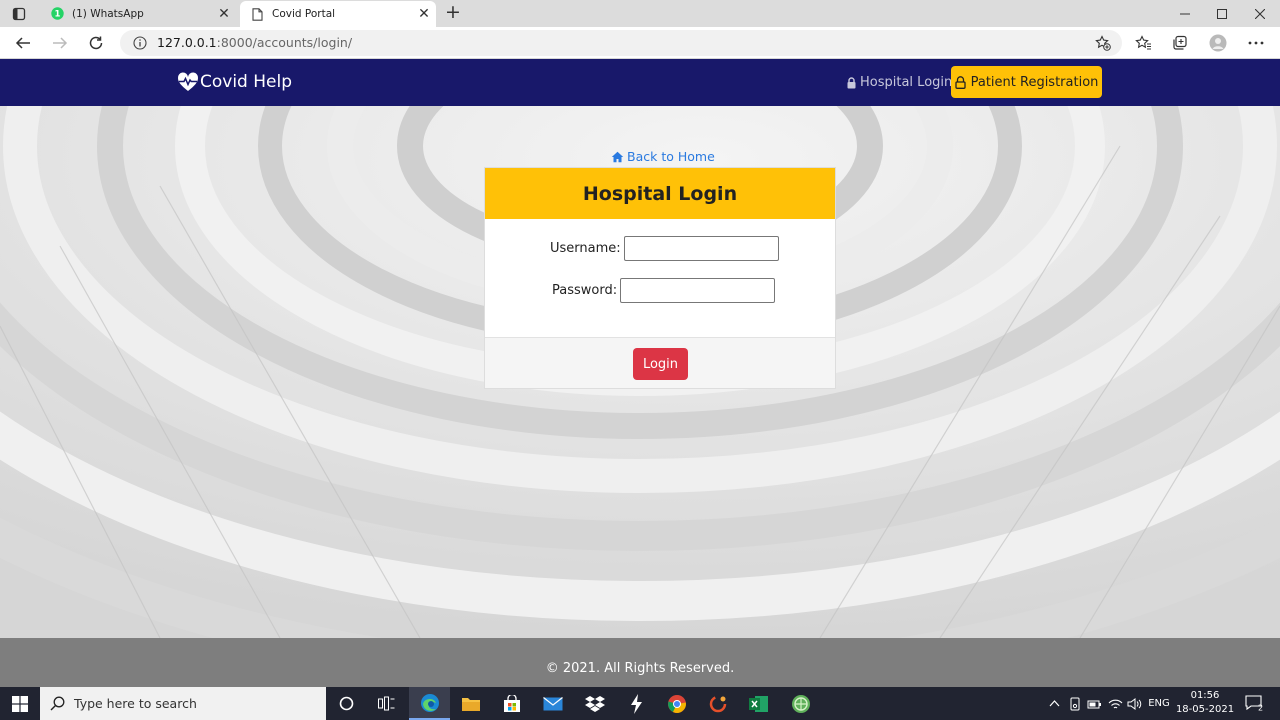 This screenshot has width=1280, height=720. I want to click on browser-toolbar: 127.0.0.1:8000/accounts/login/, so click(640, 43).